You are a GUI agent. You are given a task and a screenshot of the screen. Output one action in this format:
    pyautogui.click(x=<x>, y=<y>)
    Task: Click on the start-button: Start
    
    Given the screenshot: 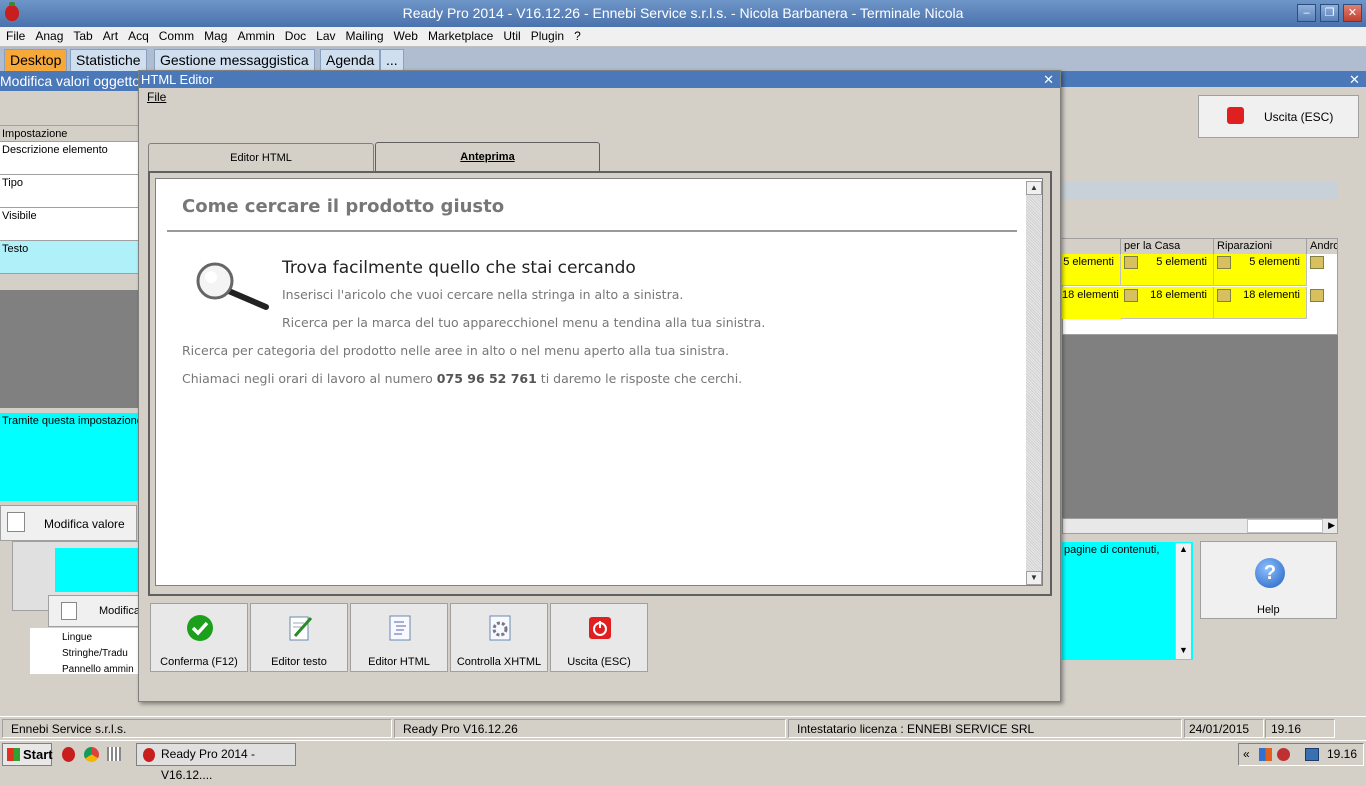 What is the action you would take?
    pyautogui.click(x=27, y=754)
    